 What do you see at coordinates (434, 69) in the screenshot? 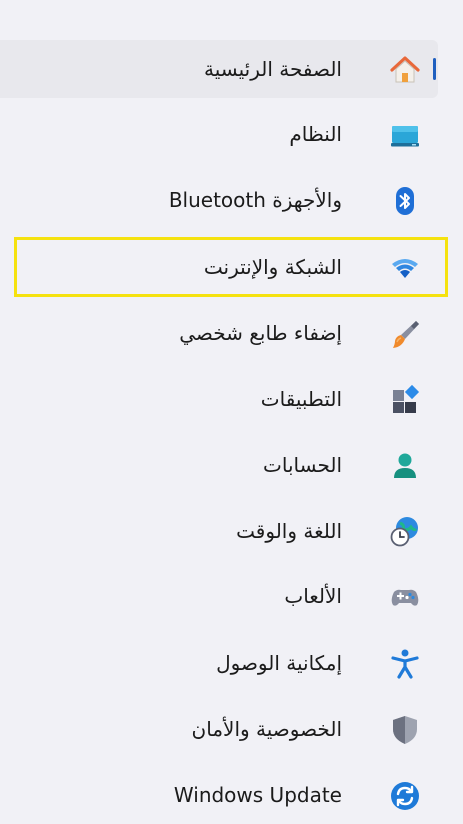
I see `selection-indicator` at bounding box center [434, 69].